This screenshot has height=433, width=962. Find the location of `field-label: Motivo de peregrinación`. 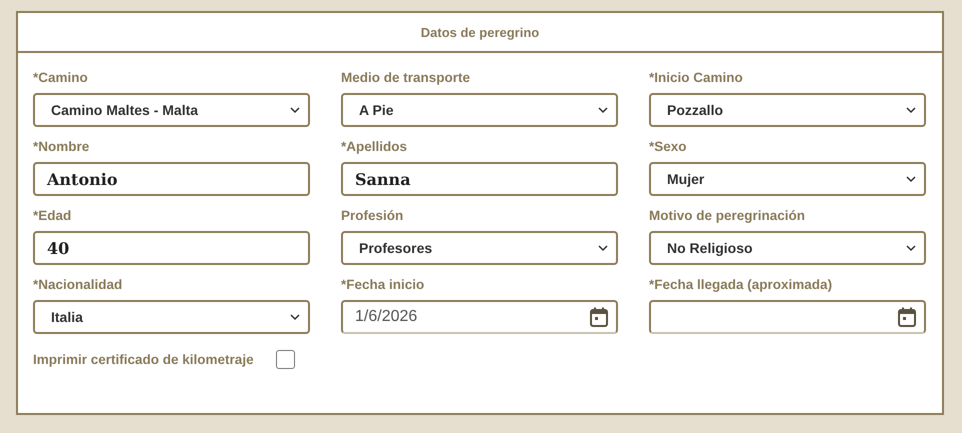

field-label: Motivo de peregrinación is located at coordinates (727, 216).